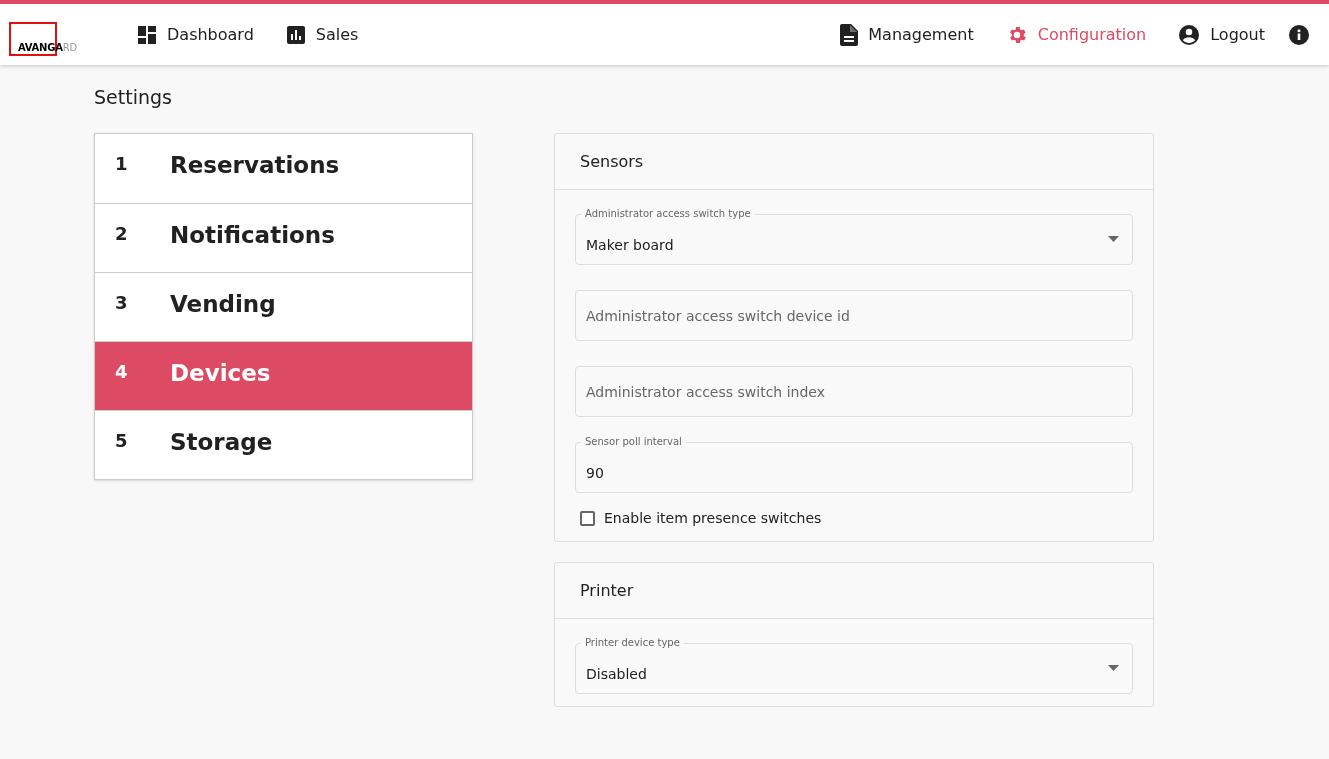  What do you see at coordinates (668, 214) in the screenshot?
I see `field-label: Administrator access switch type` at bounding box center [668, 214].